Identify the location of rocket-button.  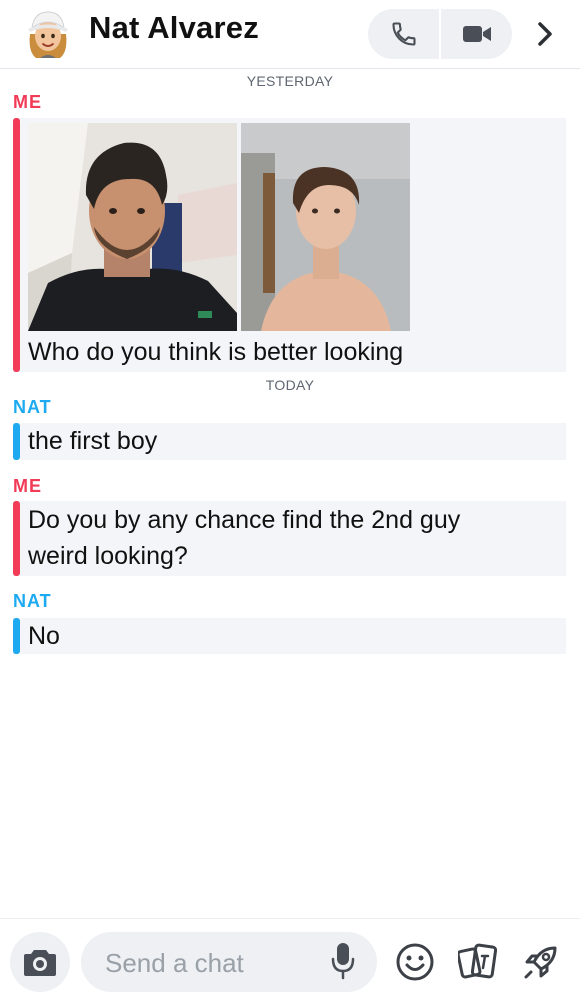
(541, 962).